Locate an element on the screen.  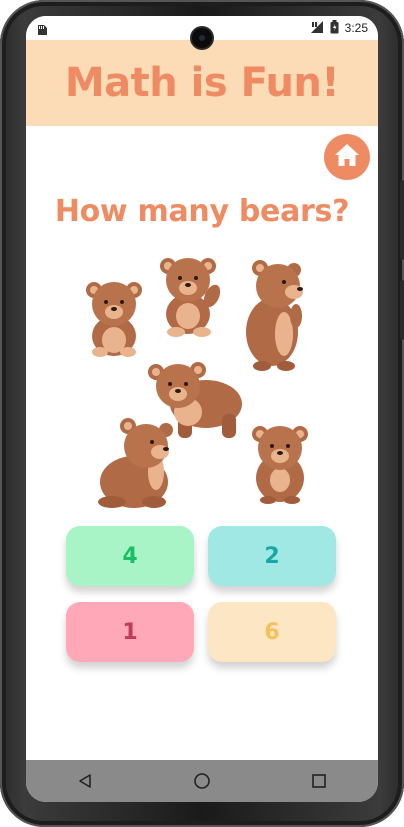
home-button is located at coordinates (347, 157).